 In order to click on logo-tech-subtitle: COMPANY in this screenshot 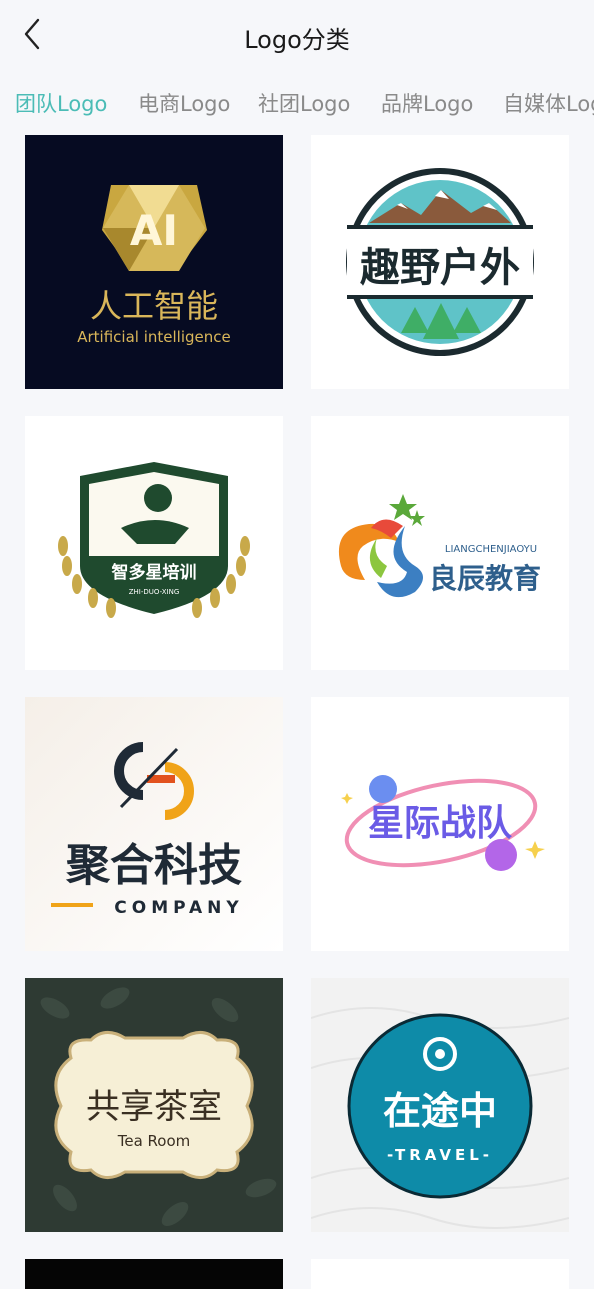, I will do `click(178, 908)`.